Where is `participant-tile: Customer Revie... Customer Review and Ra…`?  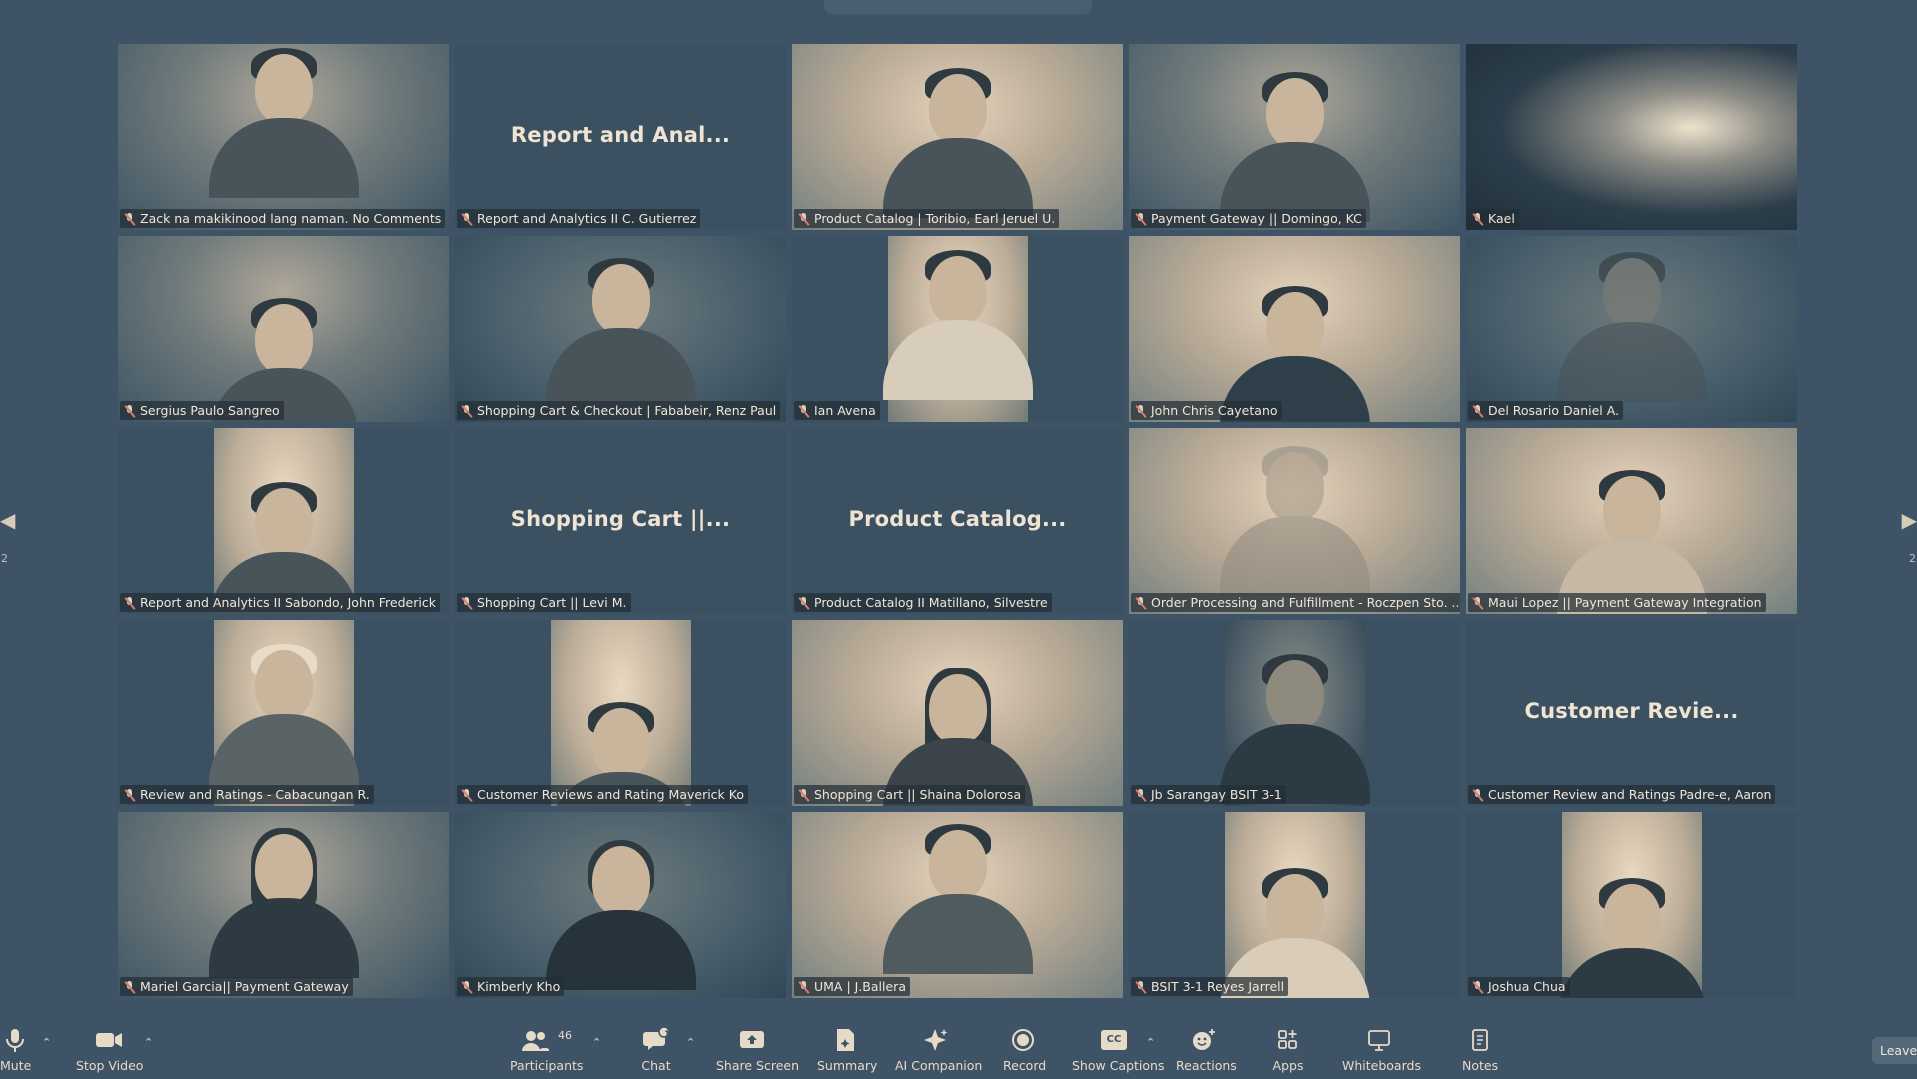
participant-tile: Customer Revie... Customer Review and Ra… is located at coordinates (1631, 713).